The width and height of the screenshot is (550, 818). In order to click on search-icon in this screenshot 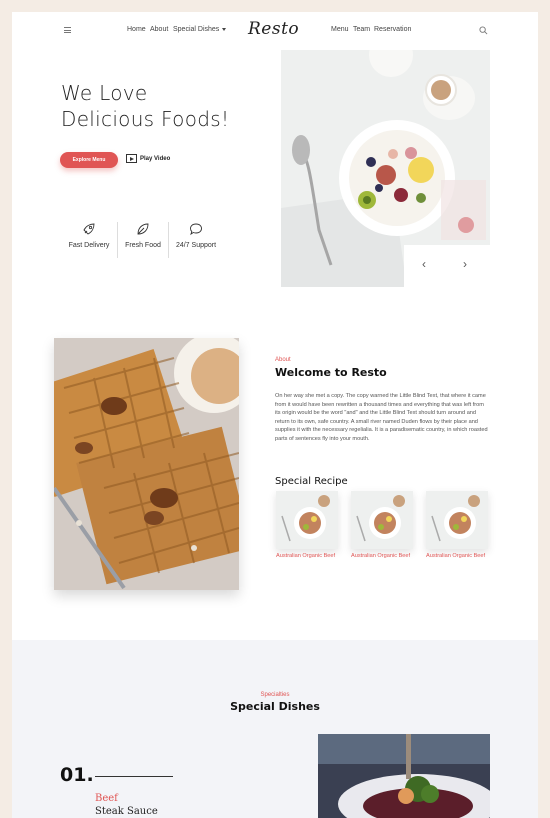, I will do `click(483, 30)`.